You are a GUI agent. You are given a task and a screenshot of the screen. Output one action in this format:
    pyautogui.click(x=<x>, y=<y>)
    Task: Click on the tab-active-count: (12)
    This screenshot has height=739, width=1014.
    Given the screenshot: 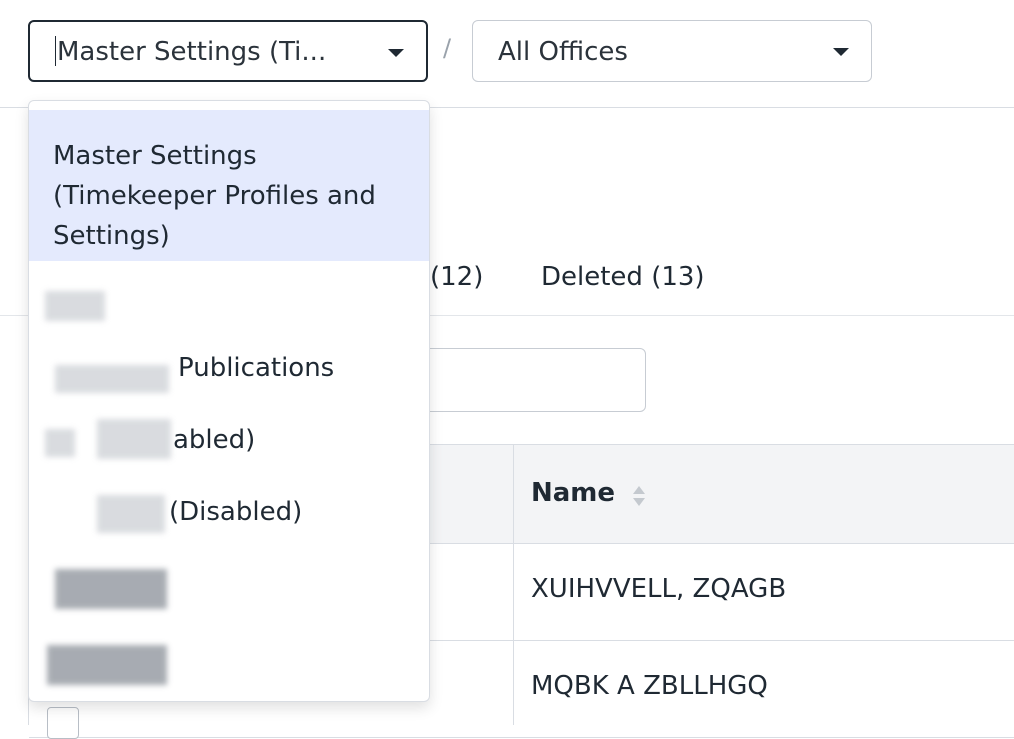 What is the action you would take?
    pyautogui.click(x=456, y=277)
    